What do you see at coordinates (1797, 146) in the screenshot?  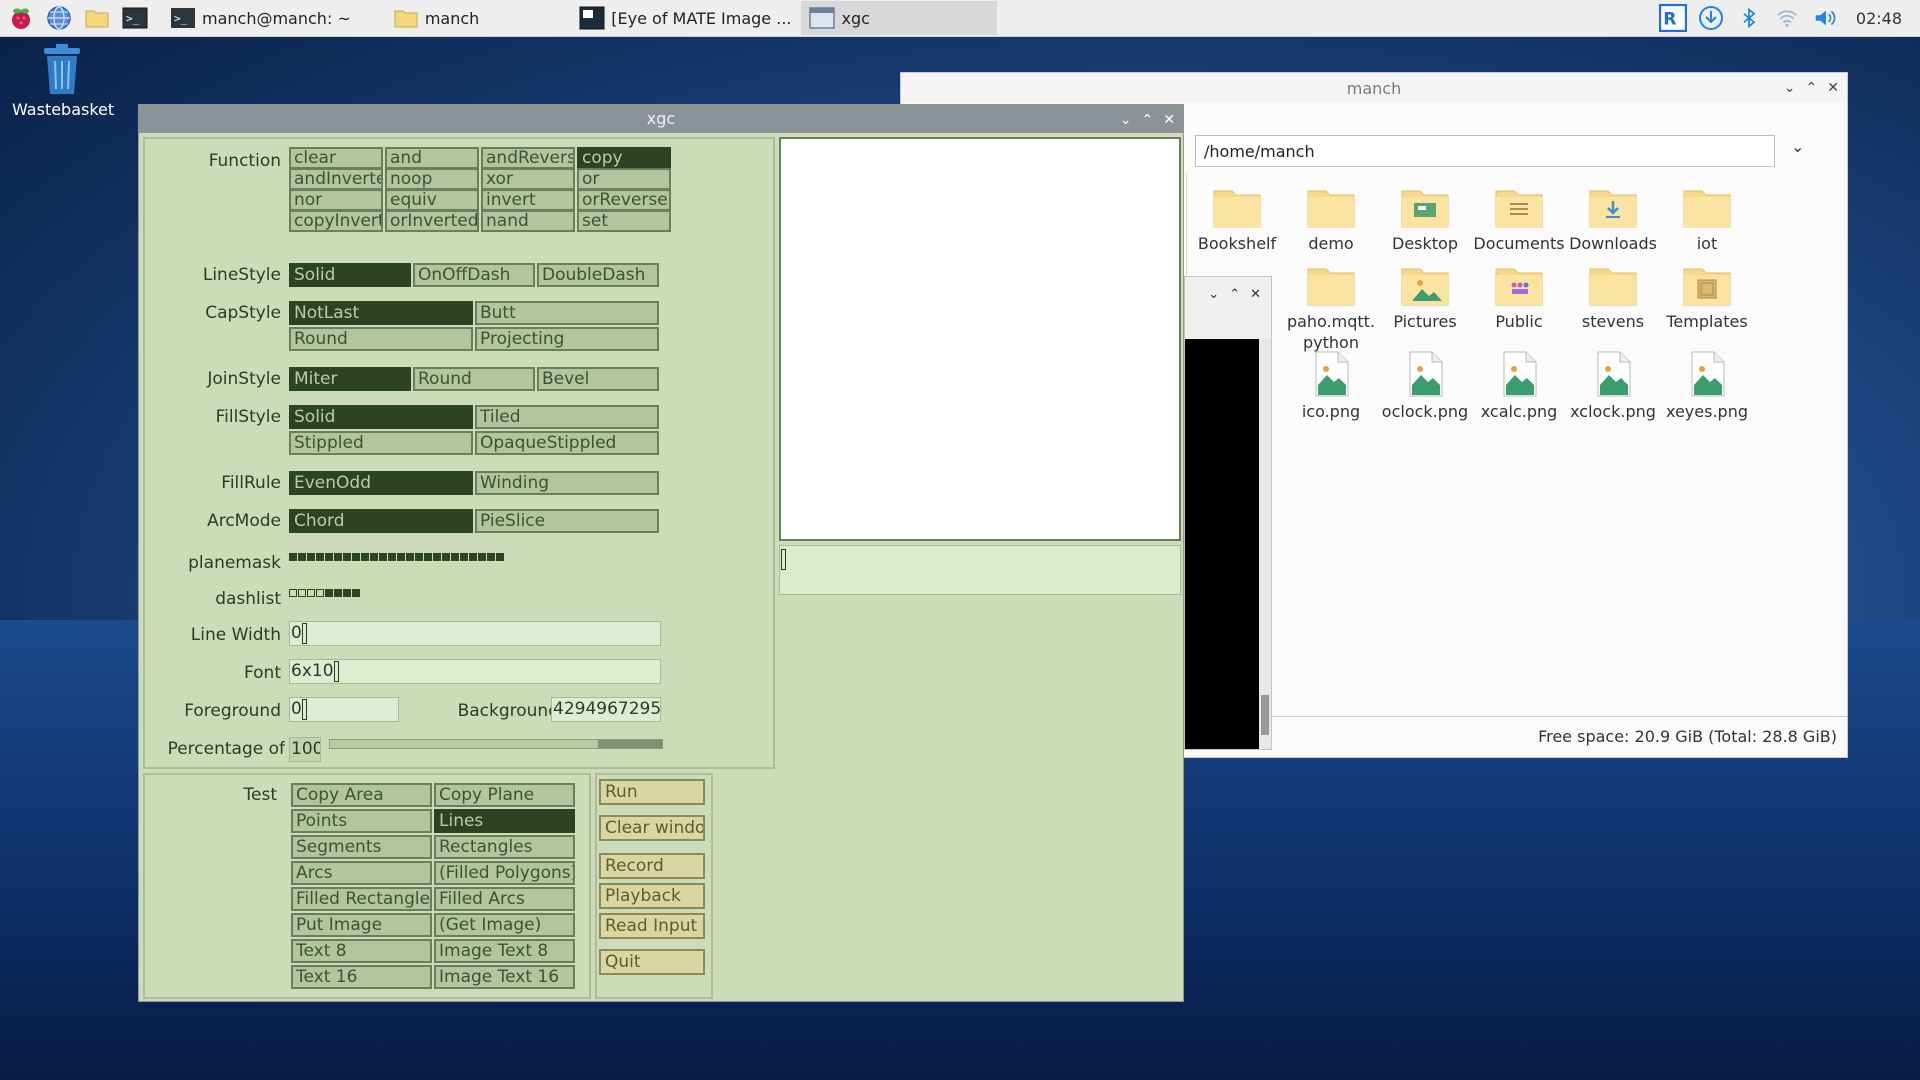 I see `chevron-down-icon: ⌄` at bounding box center [1797, 146].